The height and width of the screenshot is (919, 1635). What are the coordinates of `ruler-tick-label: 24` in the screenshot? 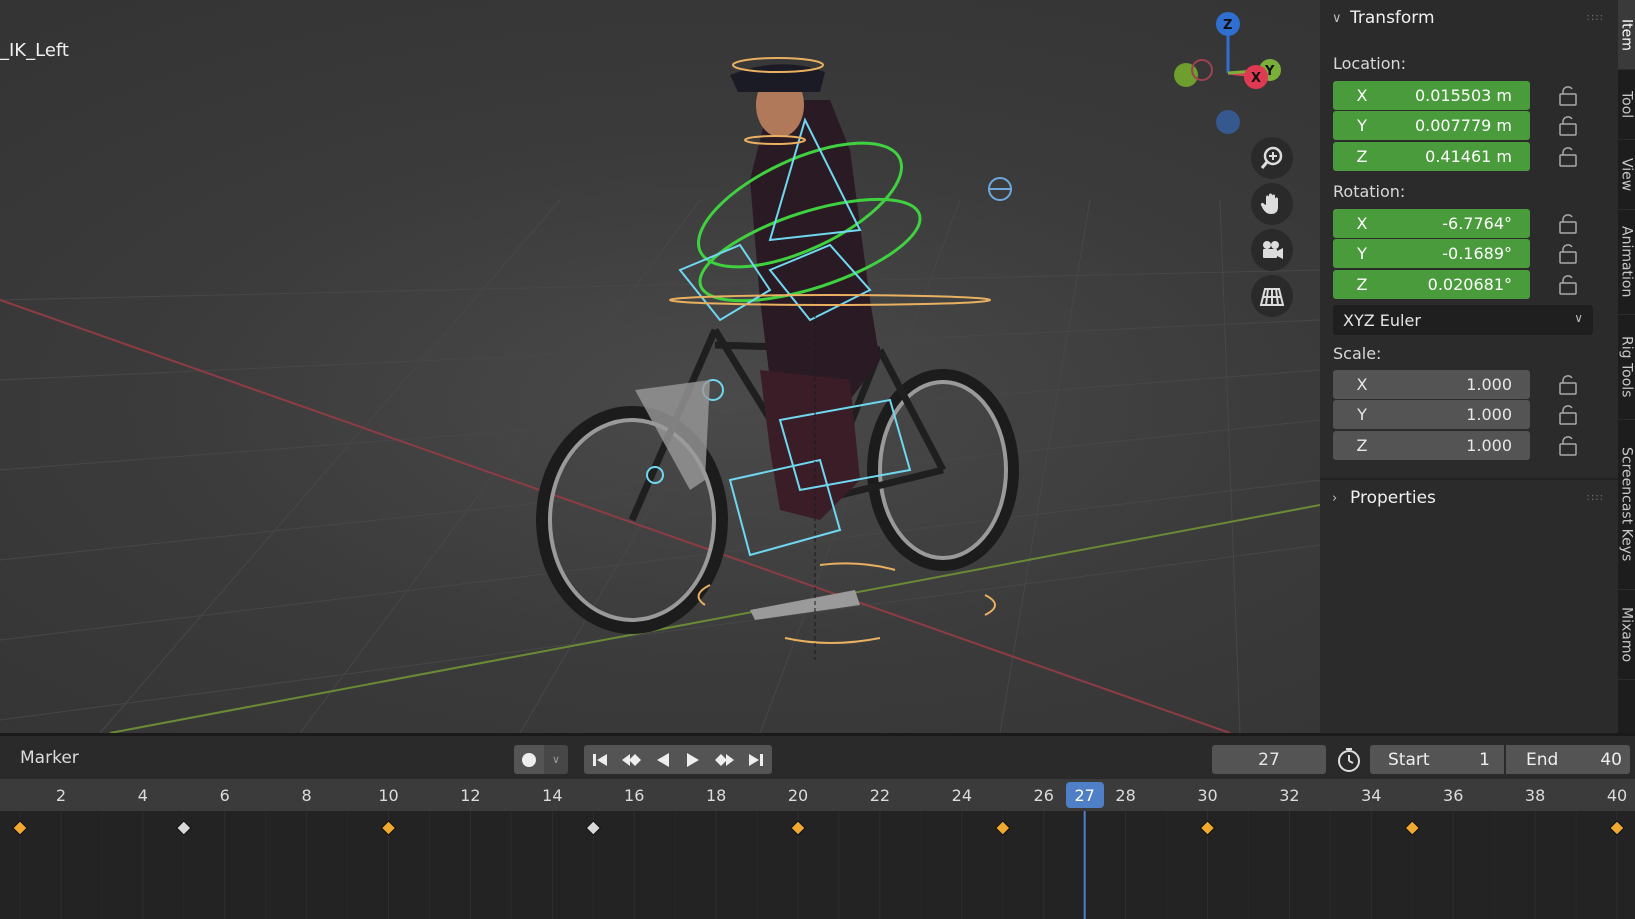 It's located at (961, 795).